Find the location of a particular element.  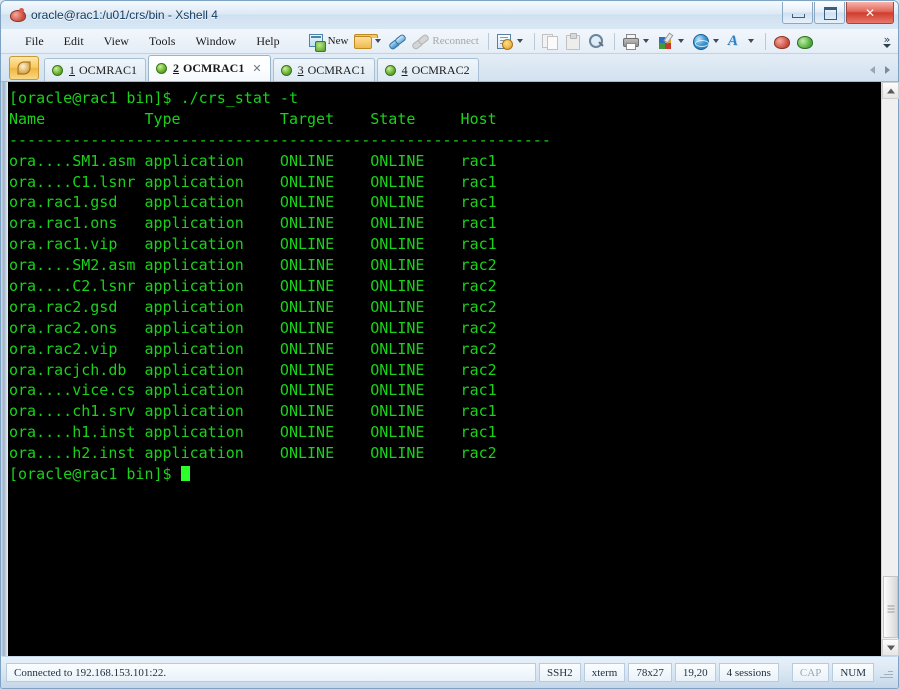

status-caps-lock: CAP is located at coordinates (810, 672).